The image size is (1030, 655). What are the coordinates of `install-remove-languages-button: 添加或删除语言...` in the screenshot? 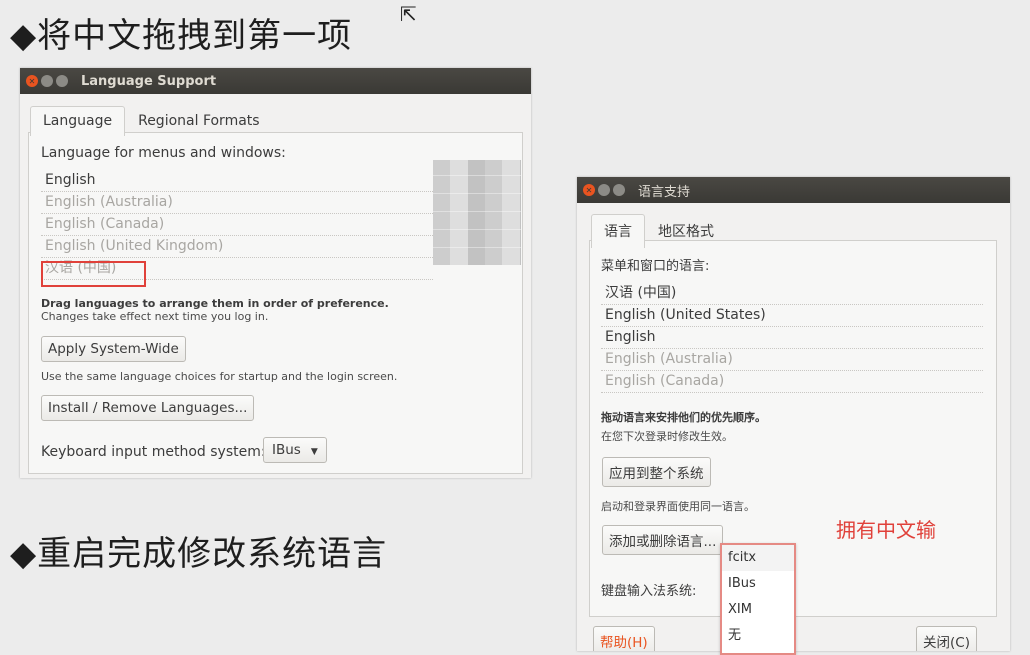 It's located at (663, 540).